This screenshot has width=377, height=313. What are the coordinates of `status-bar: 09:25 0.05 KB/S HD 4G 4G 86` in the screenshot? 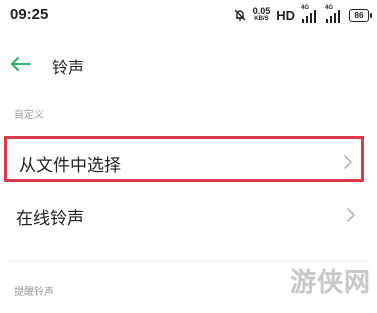 It's located at (188, 15).